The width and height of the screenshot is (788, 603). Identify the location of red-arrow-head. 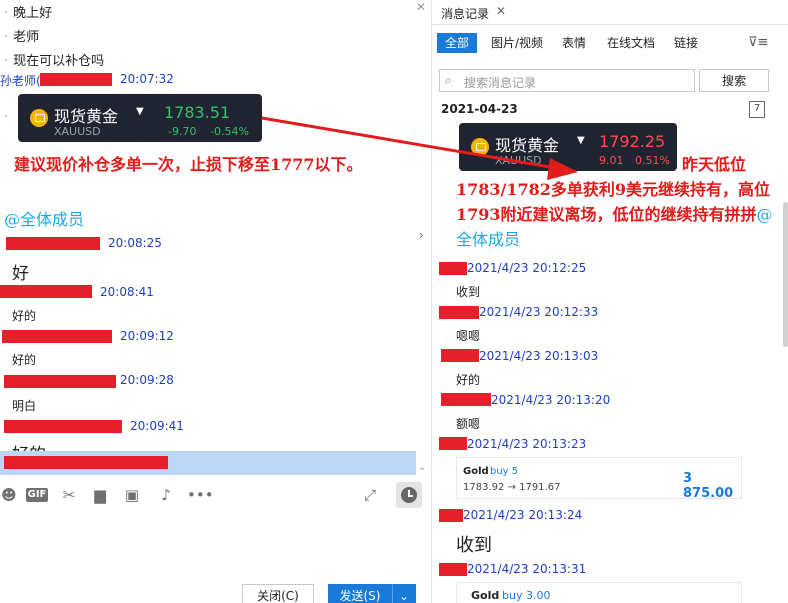
(562, 169).